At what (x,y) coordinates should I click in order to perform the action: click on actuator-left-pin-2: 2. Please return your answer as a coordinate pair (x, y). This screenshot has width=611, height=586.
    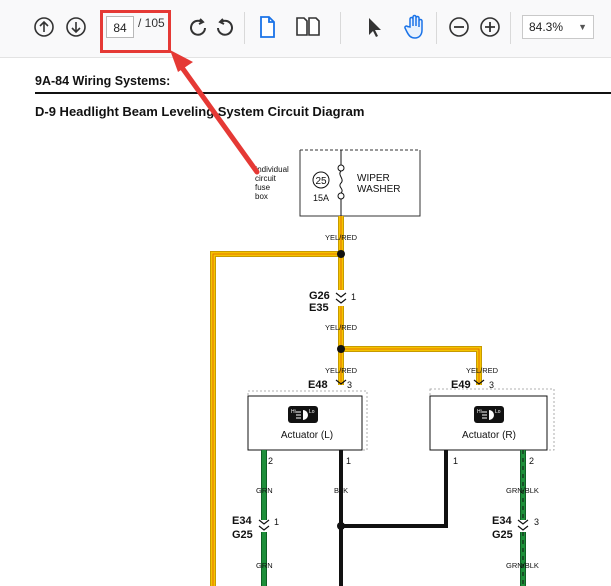
    Looking at the image, I should click on (270, 461).